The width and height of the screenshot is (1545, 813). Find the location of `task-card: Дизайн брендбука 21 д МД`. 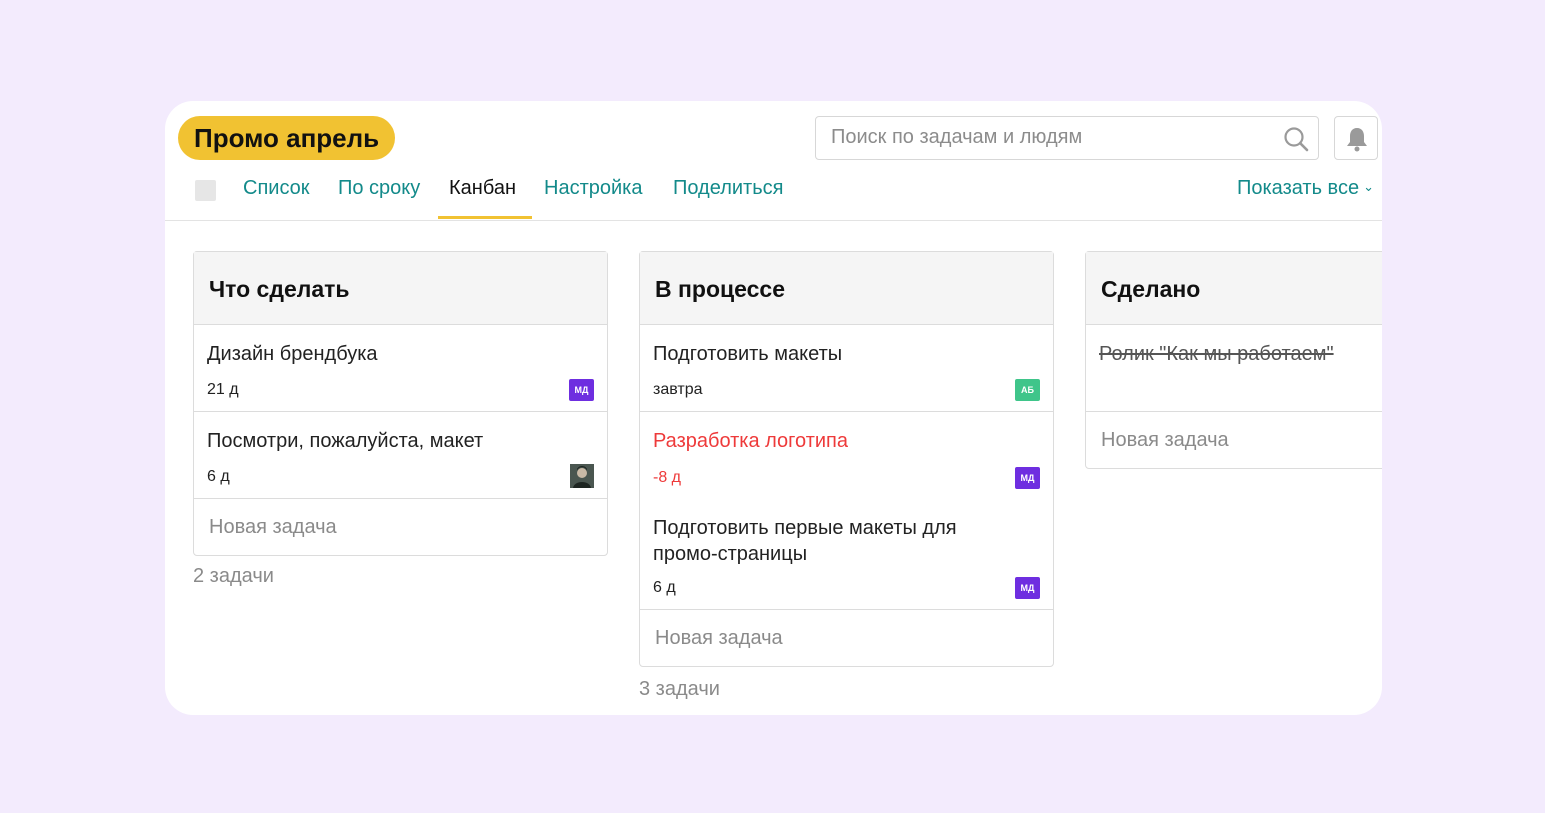

task-card: Дизайн брендбука 21 д МД is located at coordinates (400, 368).